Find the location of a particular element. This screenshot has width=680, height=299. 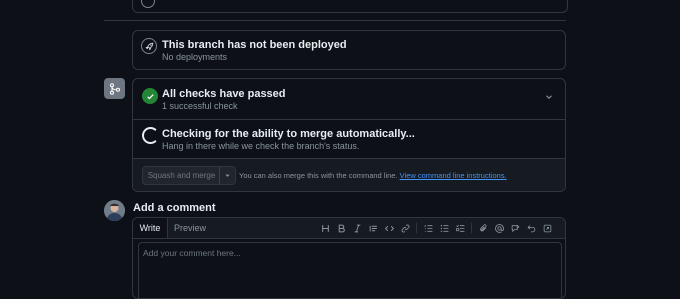

unordered-list-icon is located at coordinates (444, 228).